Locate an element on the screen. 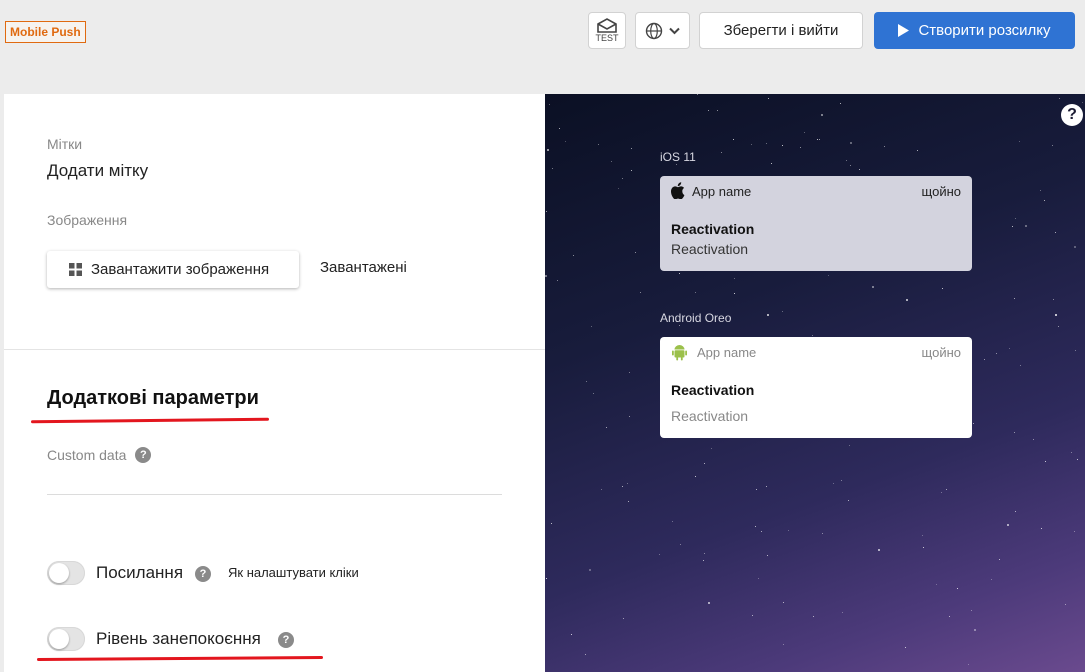  globe-icon is located at coordinates (654, 30).